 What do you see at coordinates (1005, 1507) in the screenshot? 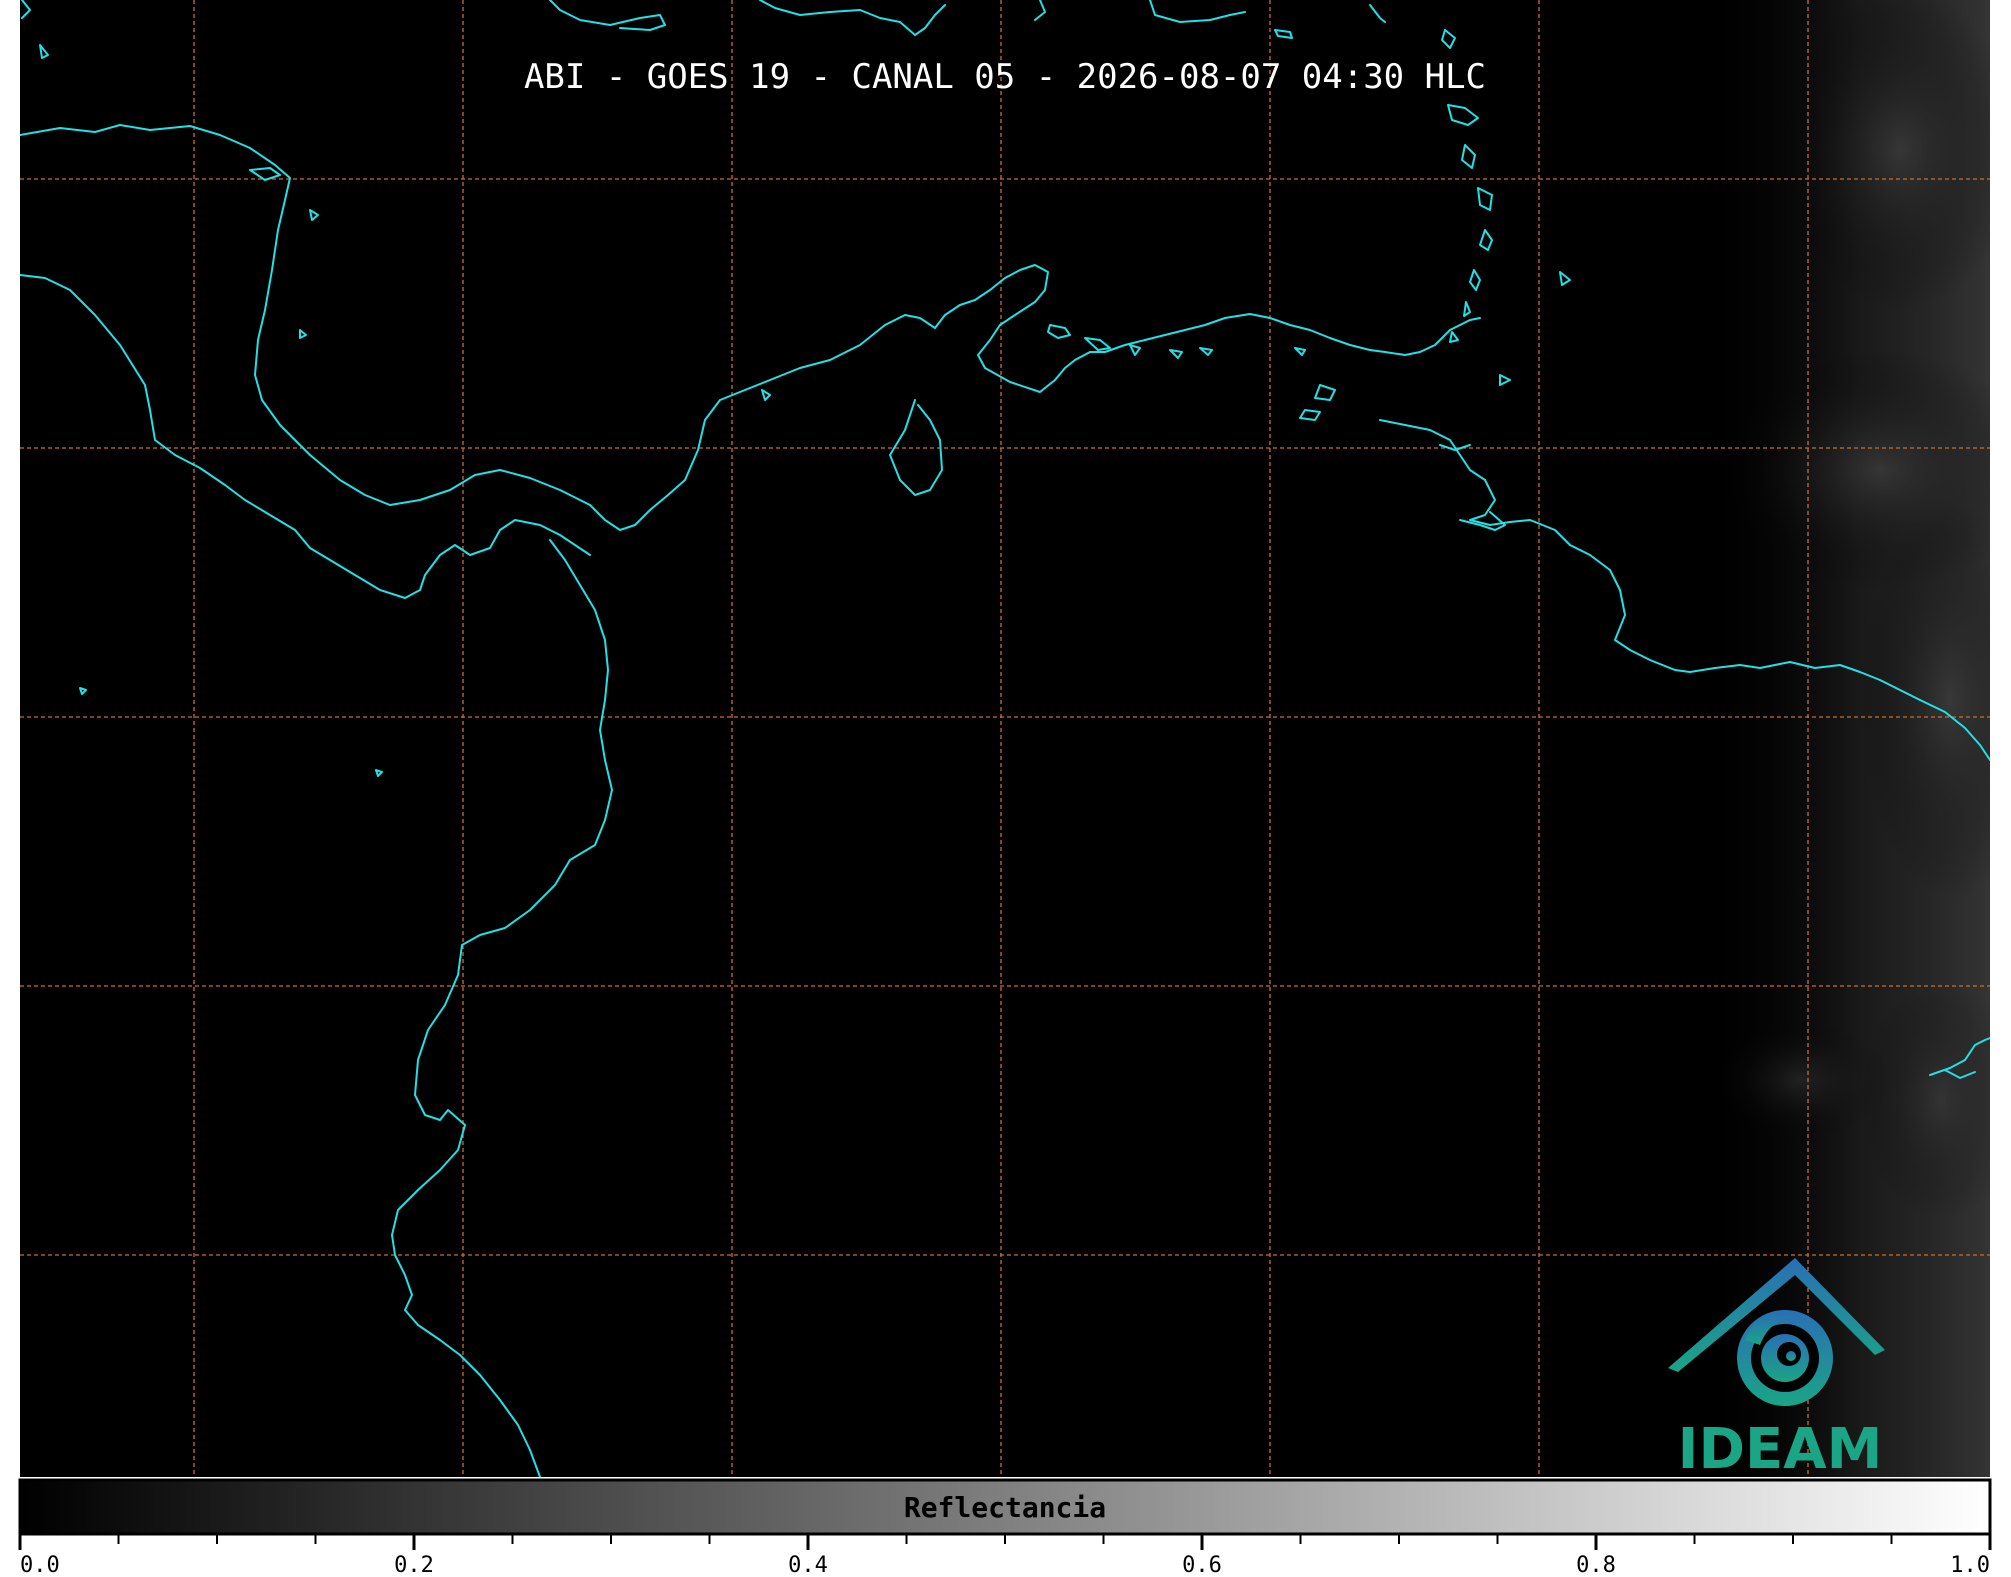
I see `colorbar-label: Reflectancia` at bounding box center [1005, 1507].